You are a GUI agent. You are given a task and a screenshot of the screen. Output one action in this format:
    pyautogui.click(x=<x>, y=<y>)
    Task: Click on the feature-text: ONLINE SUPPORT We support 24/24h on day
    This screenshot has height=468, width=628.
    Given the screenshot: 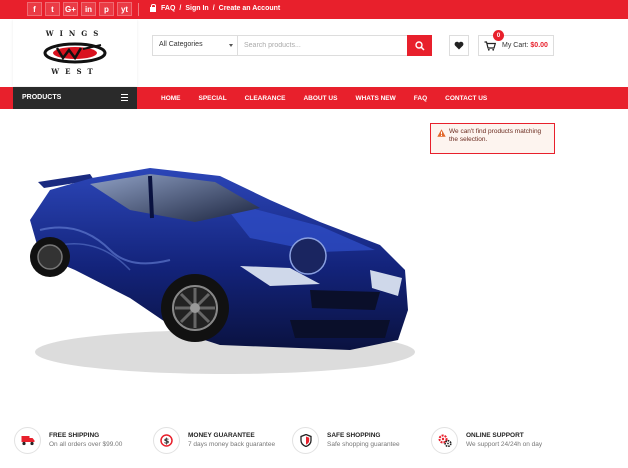 What is the action you would take?
    pyautogui.click(x=504, y=440)
    